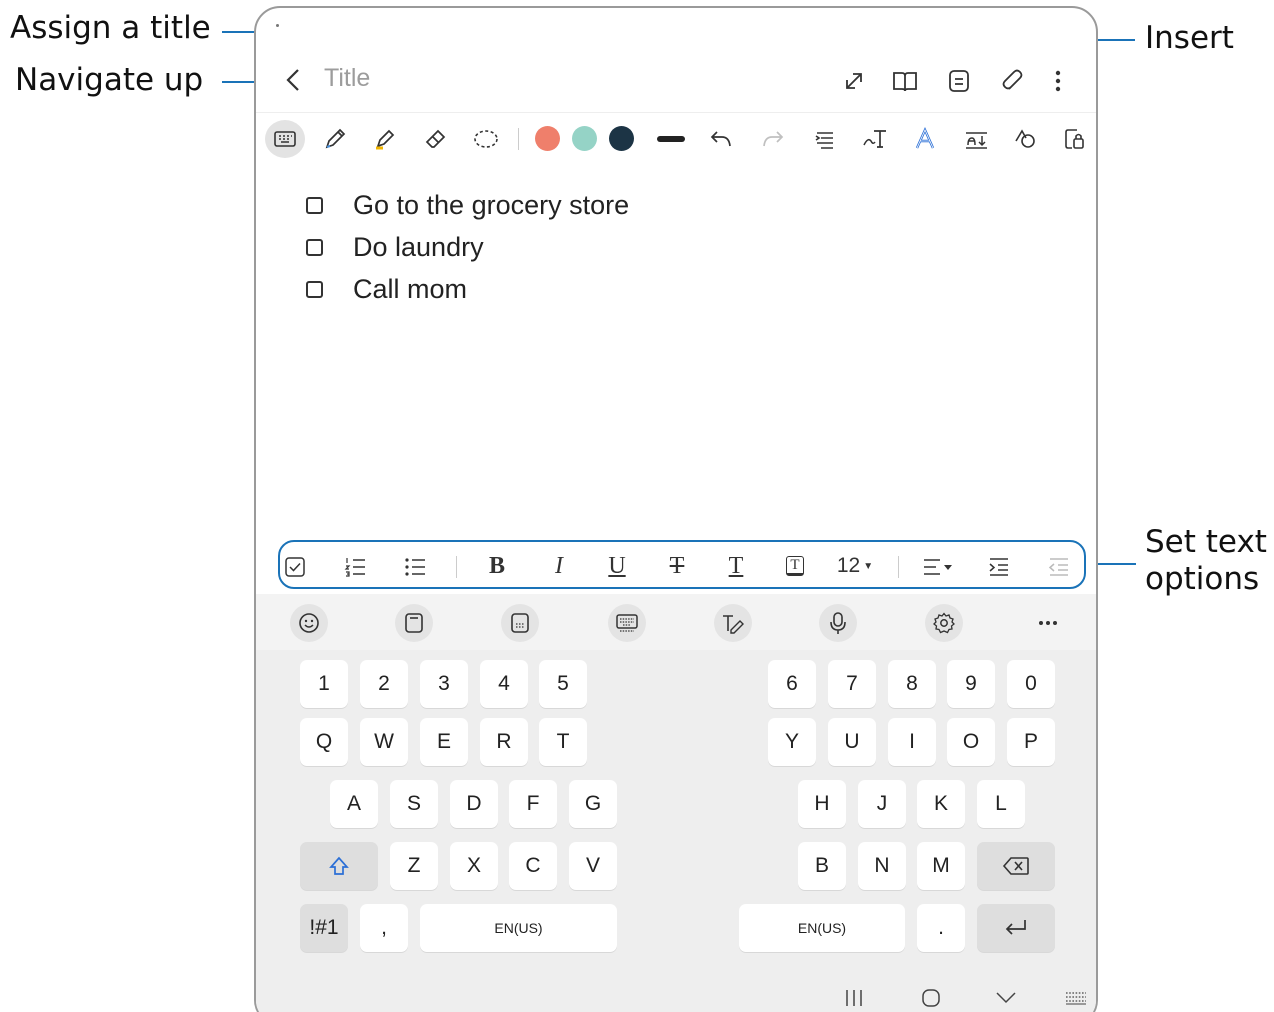  Describe the element at coordinates (941, 804) in the screenshot. I see `key: K` at that location.